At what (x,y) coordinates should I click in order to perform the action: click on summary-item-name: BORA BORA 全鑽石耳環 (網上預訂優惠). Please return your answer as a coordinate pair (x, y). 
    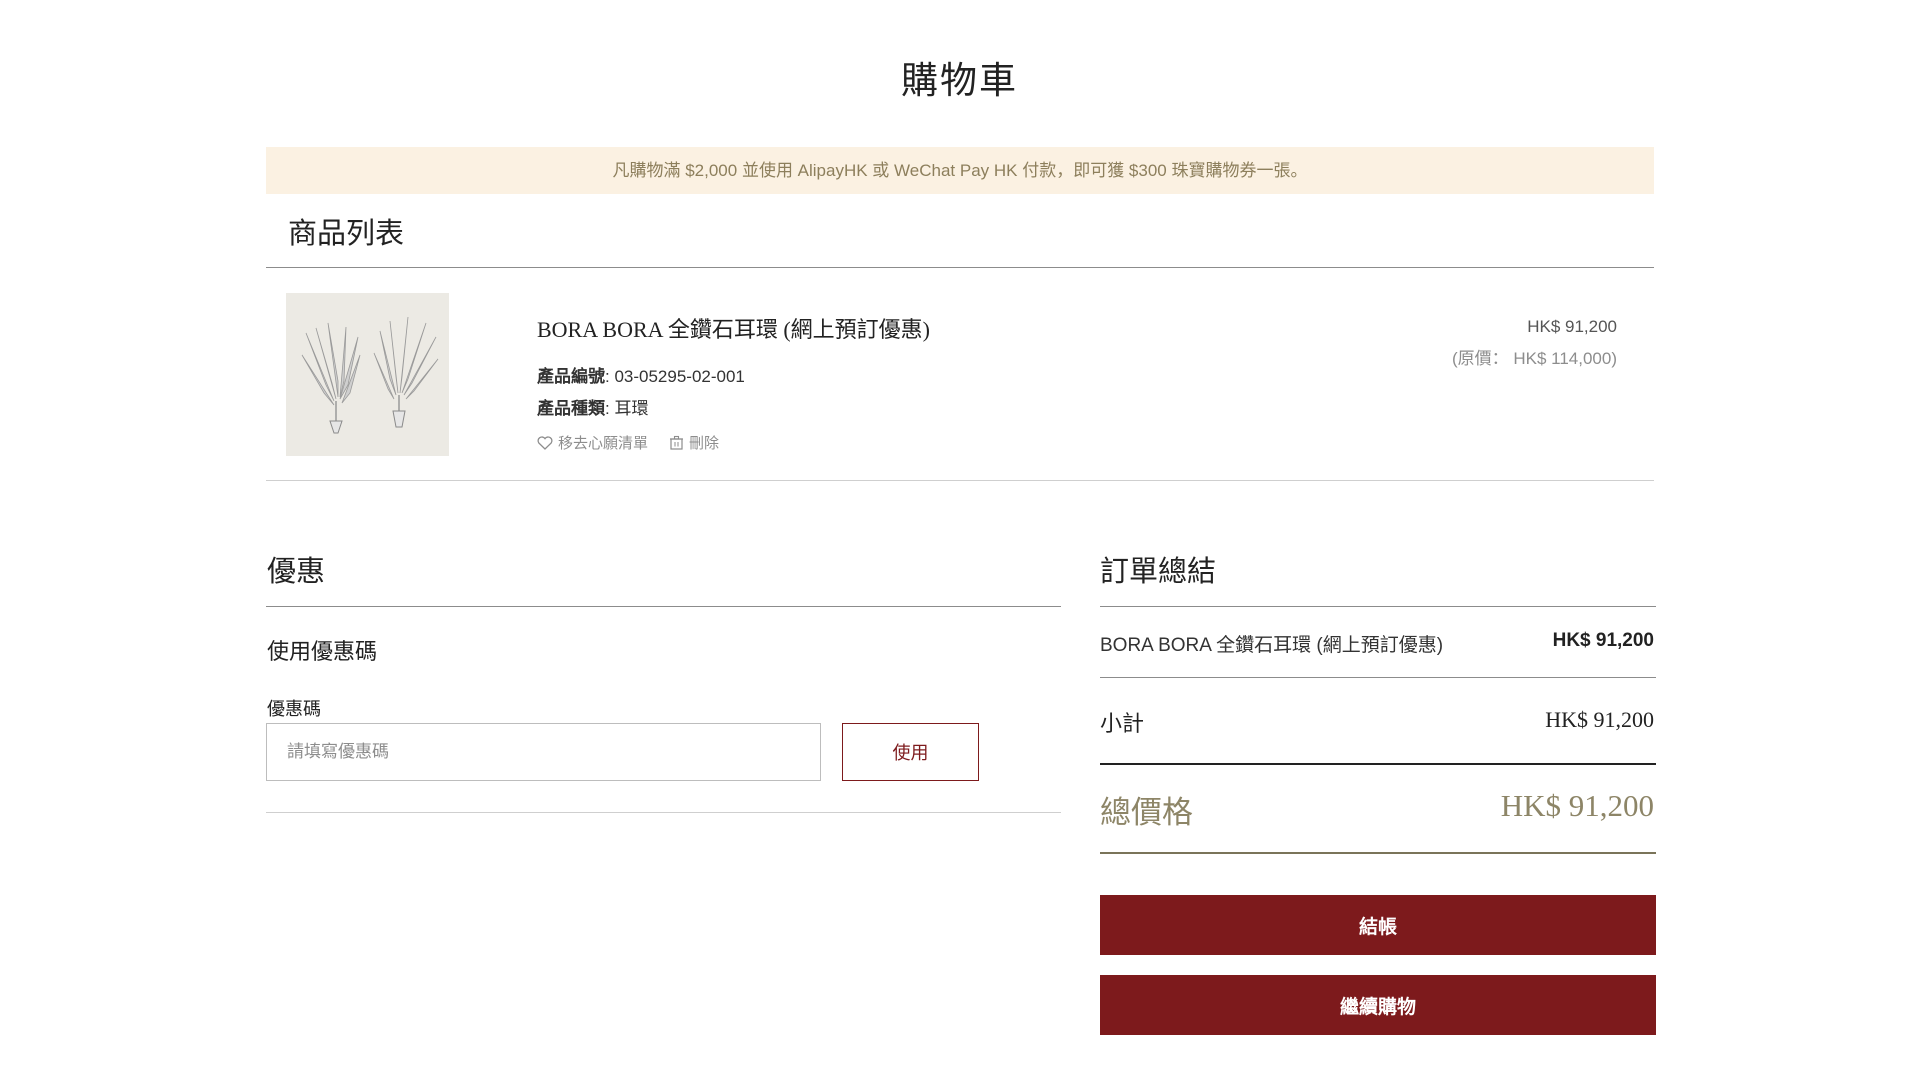
    Looking at the image, I should click on (1272, 645).